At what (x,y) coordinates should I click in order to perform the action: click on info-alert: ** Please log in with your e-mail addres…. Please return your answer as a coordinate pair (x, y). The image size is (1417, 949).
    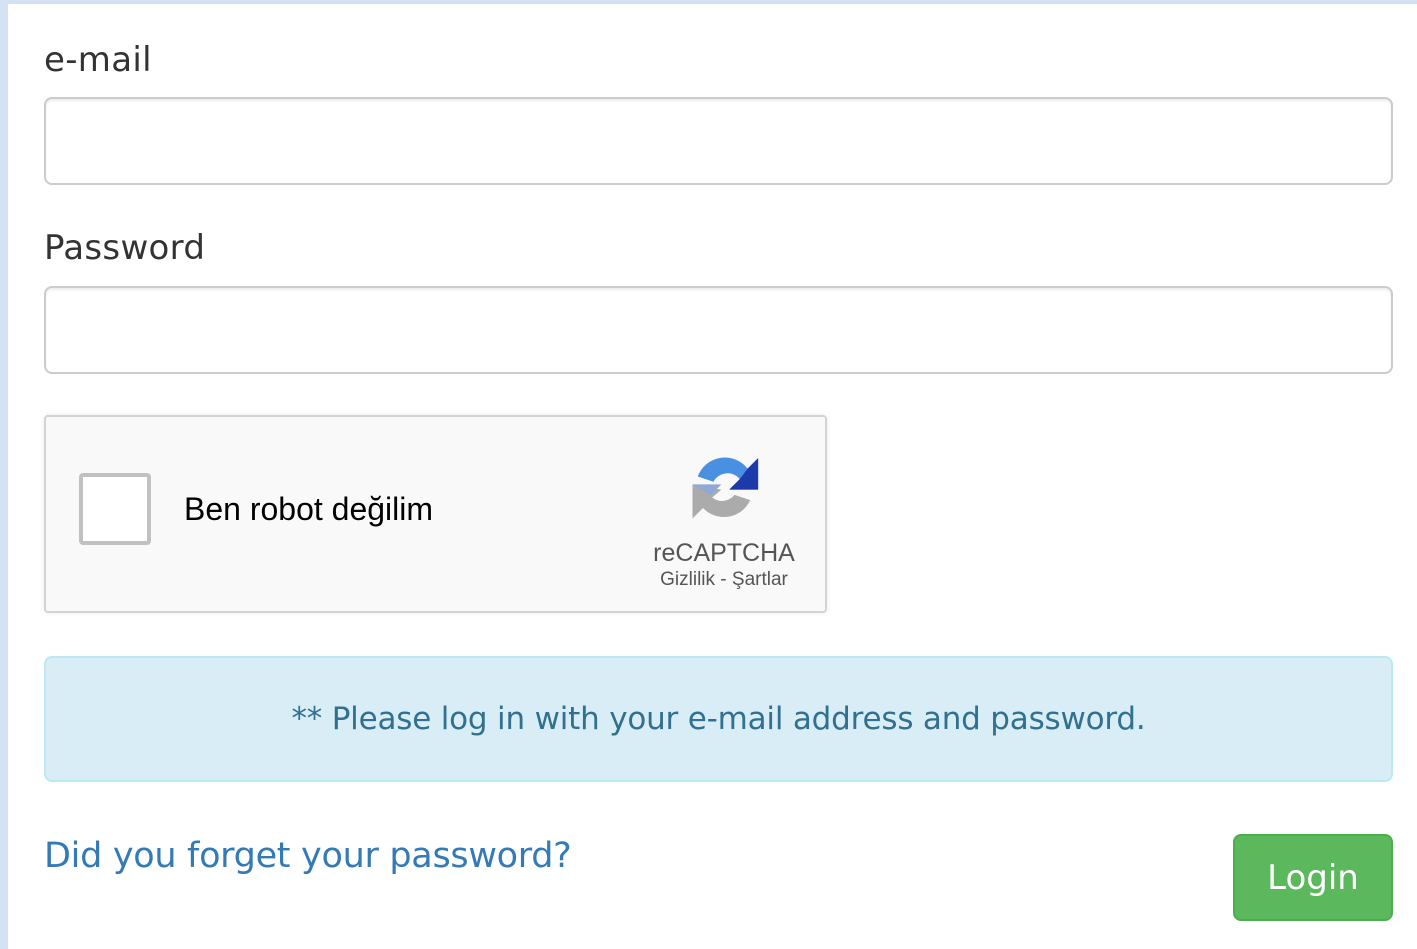
    Looking at the image, I should click on (718, 719).